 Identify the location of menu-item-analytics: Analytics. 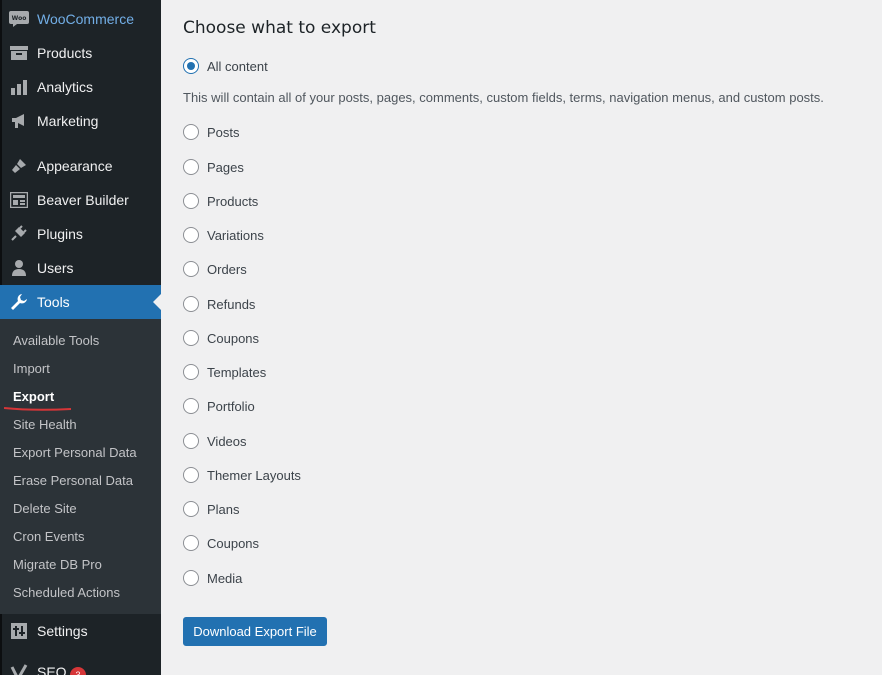
(80, 87).